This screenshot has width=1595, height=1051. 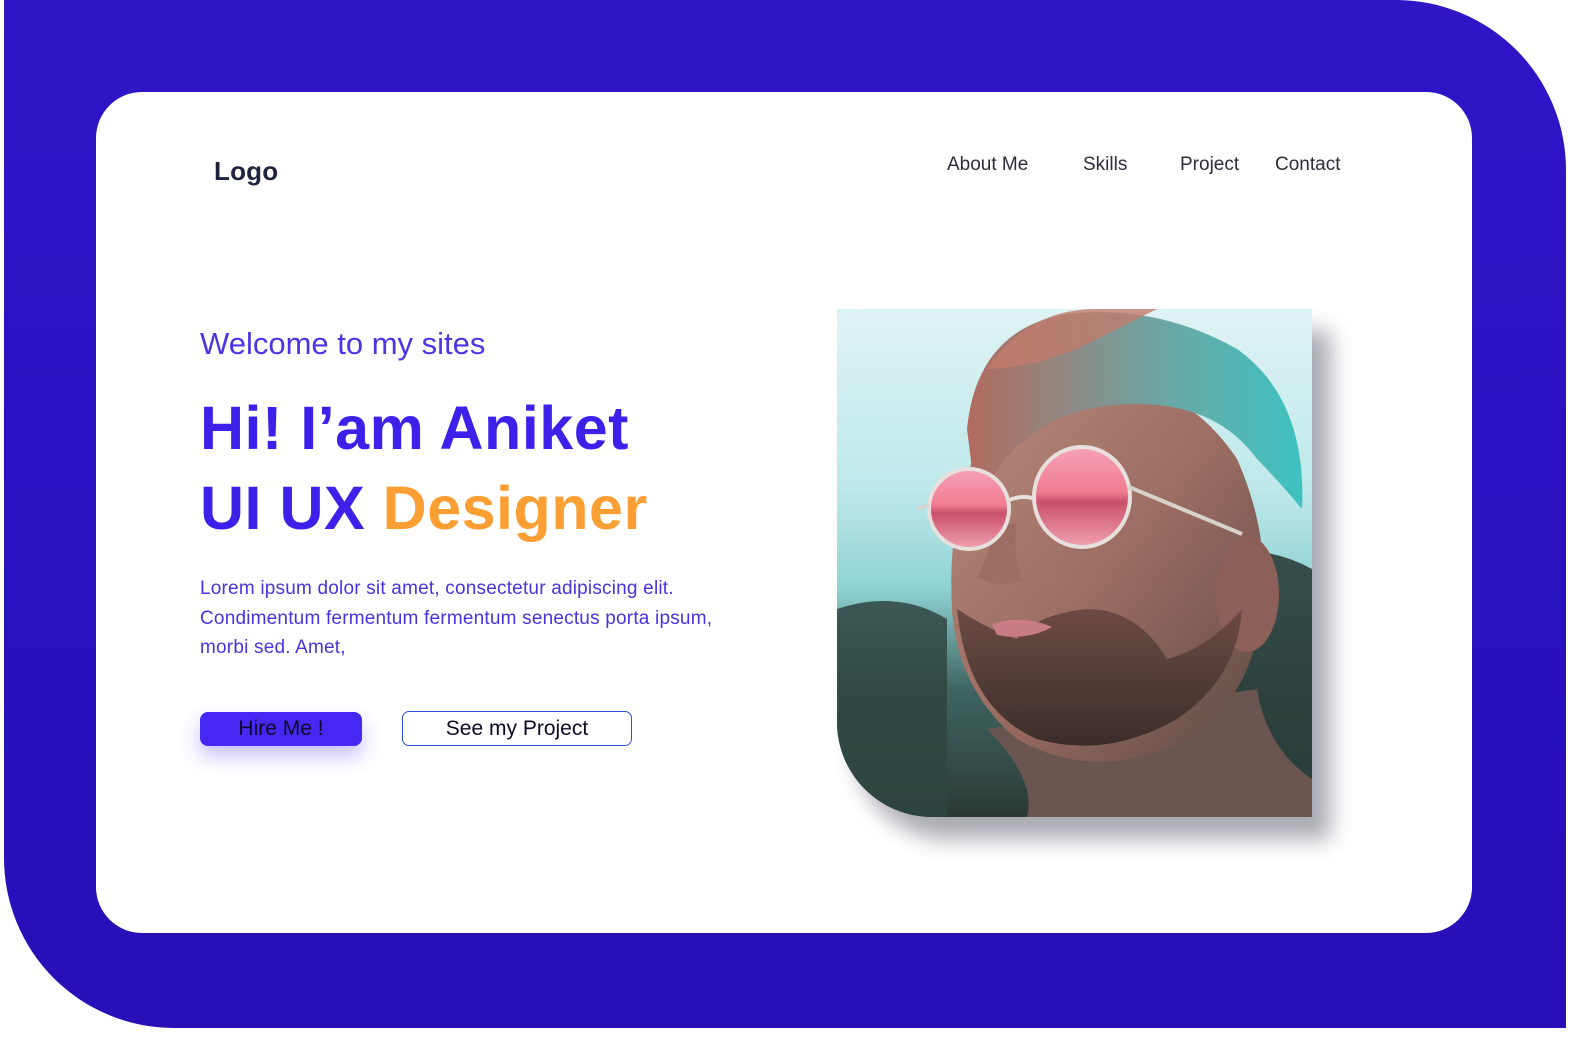 What do you see at coordinates (515, 508) in the screenshot?
I see `headline-accent: Designer` at bounding box center [515, 508].